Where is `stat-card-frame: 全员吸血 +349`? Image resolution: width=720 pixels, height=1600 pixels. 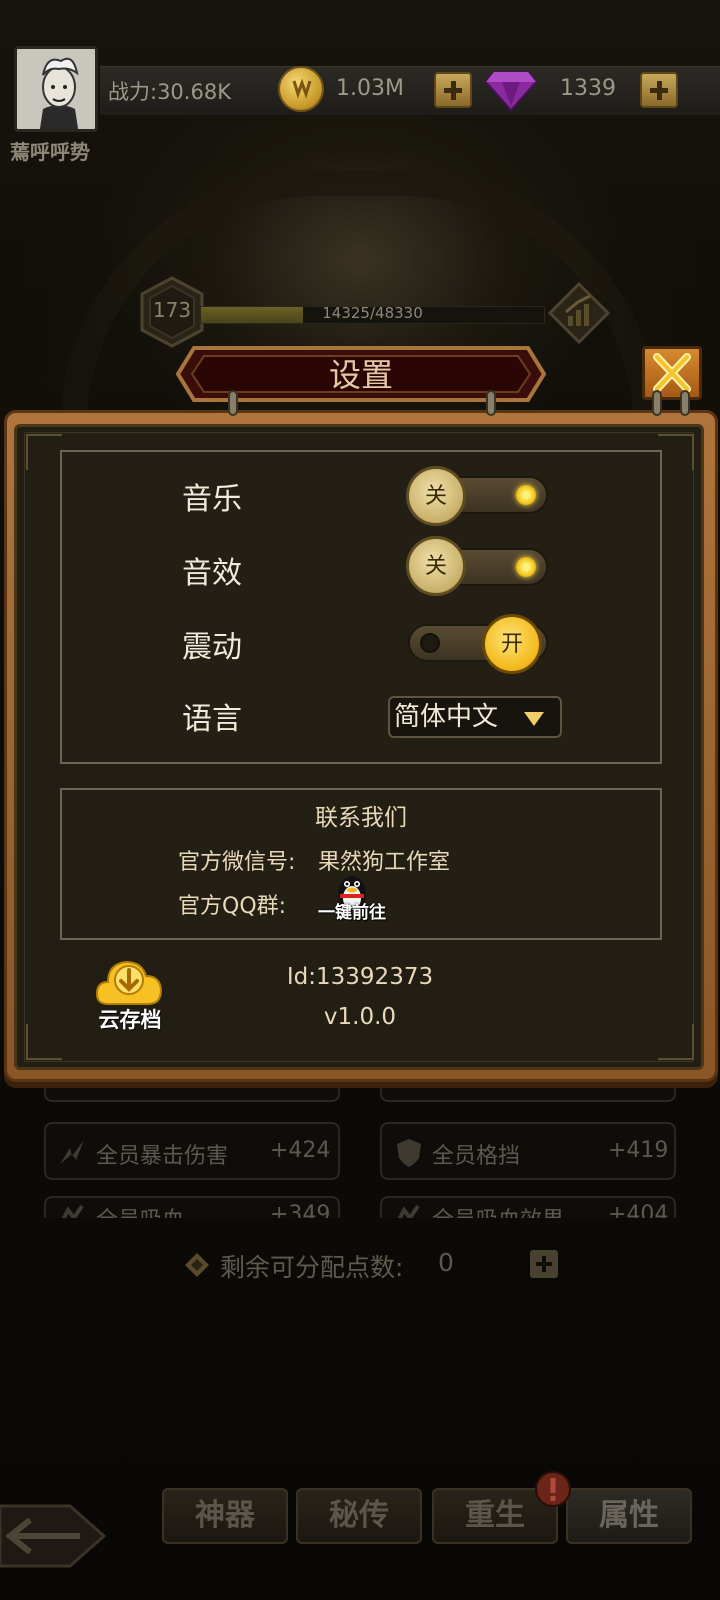 stat-card-frame: 全员吸血 +349 is located at coordinates (192, 1207).